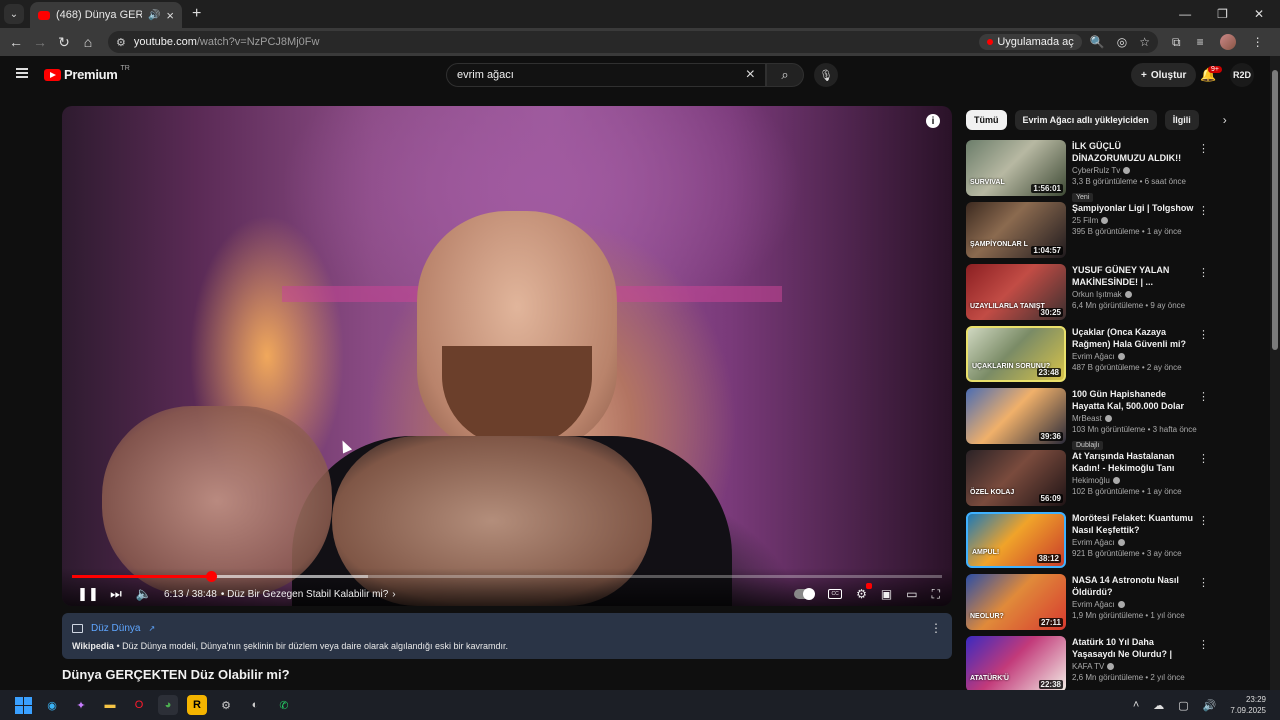 This screenshot has width=1280, height=720. What do you see at coordinates (304, 594) in the screenshot?
I see `chapter-title: • Düz Bir Gezegen Stabil Kalabilir mi?` at bounding box center [304, 594].